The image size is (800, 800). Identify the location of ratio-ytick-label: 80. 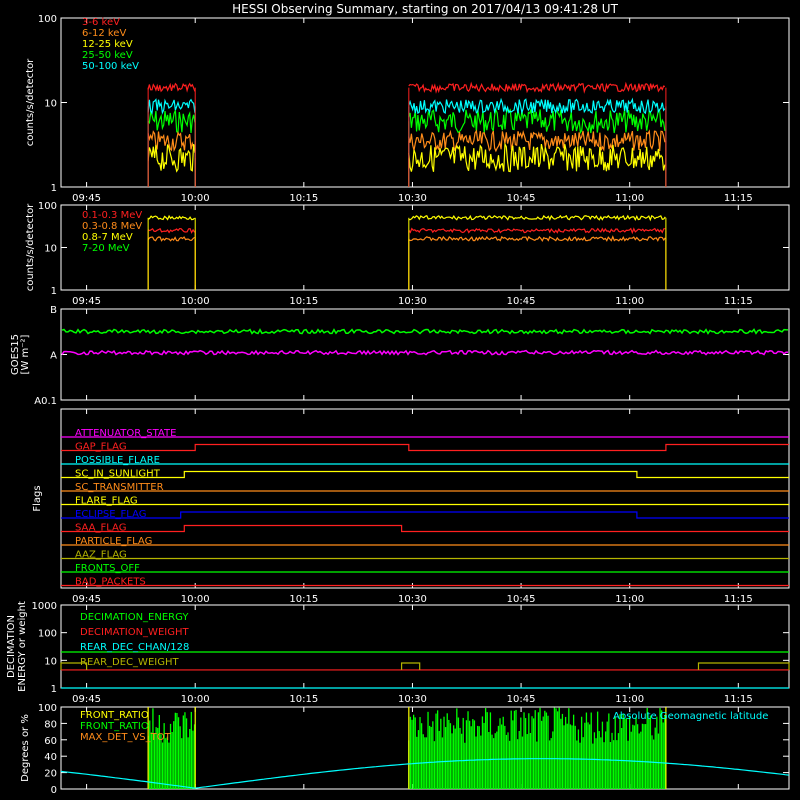
(50, 724).